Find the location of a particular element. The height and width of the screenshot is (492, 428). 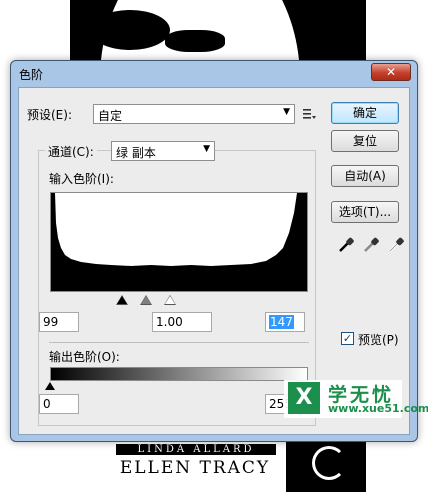

dialog-titlebar: 色阶 ✕ is located at coordinates (214, 74).